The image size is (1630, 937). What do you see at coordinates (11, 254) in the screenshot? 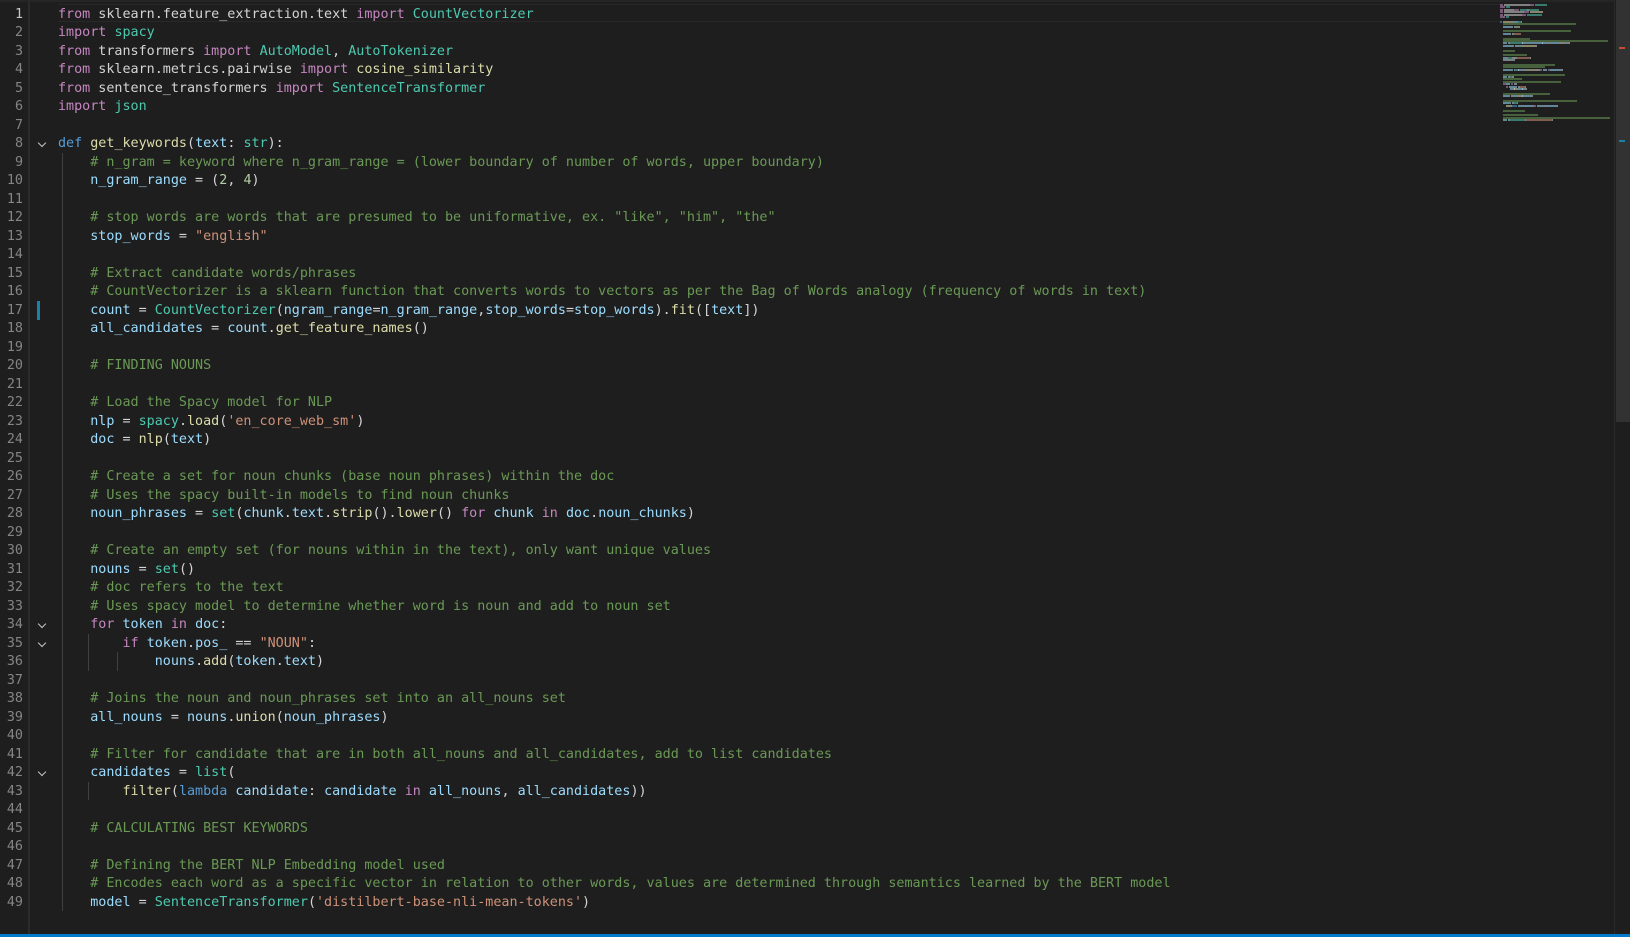
I see `line-number: 14` at bounding box center [11, 254].